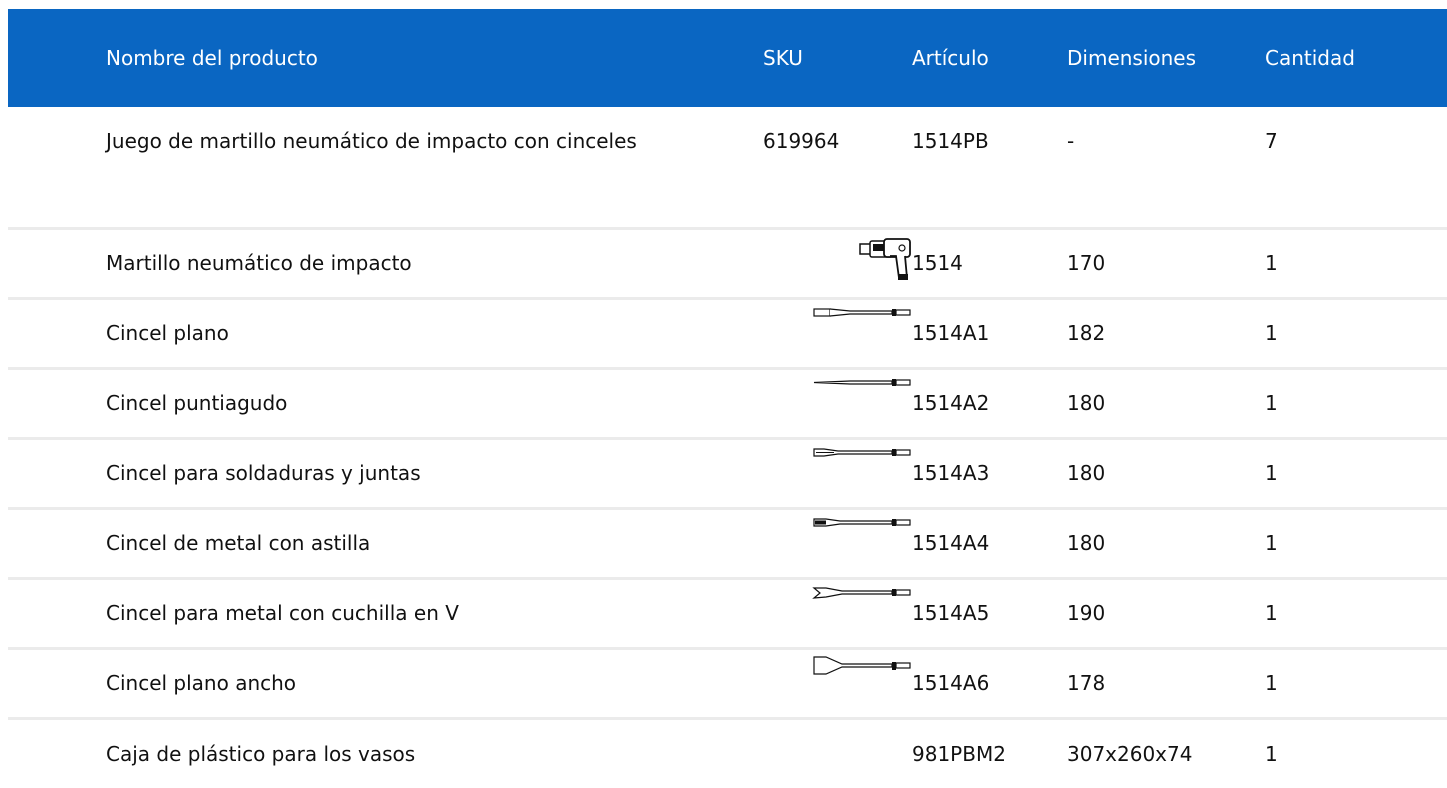 The width and height of the screenshot is (1447, 788). Describe the element at coordinates (1086, 333) in the screenshot. I see `product-dimensions: 182` at that location.